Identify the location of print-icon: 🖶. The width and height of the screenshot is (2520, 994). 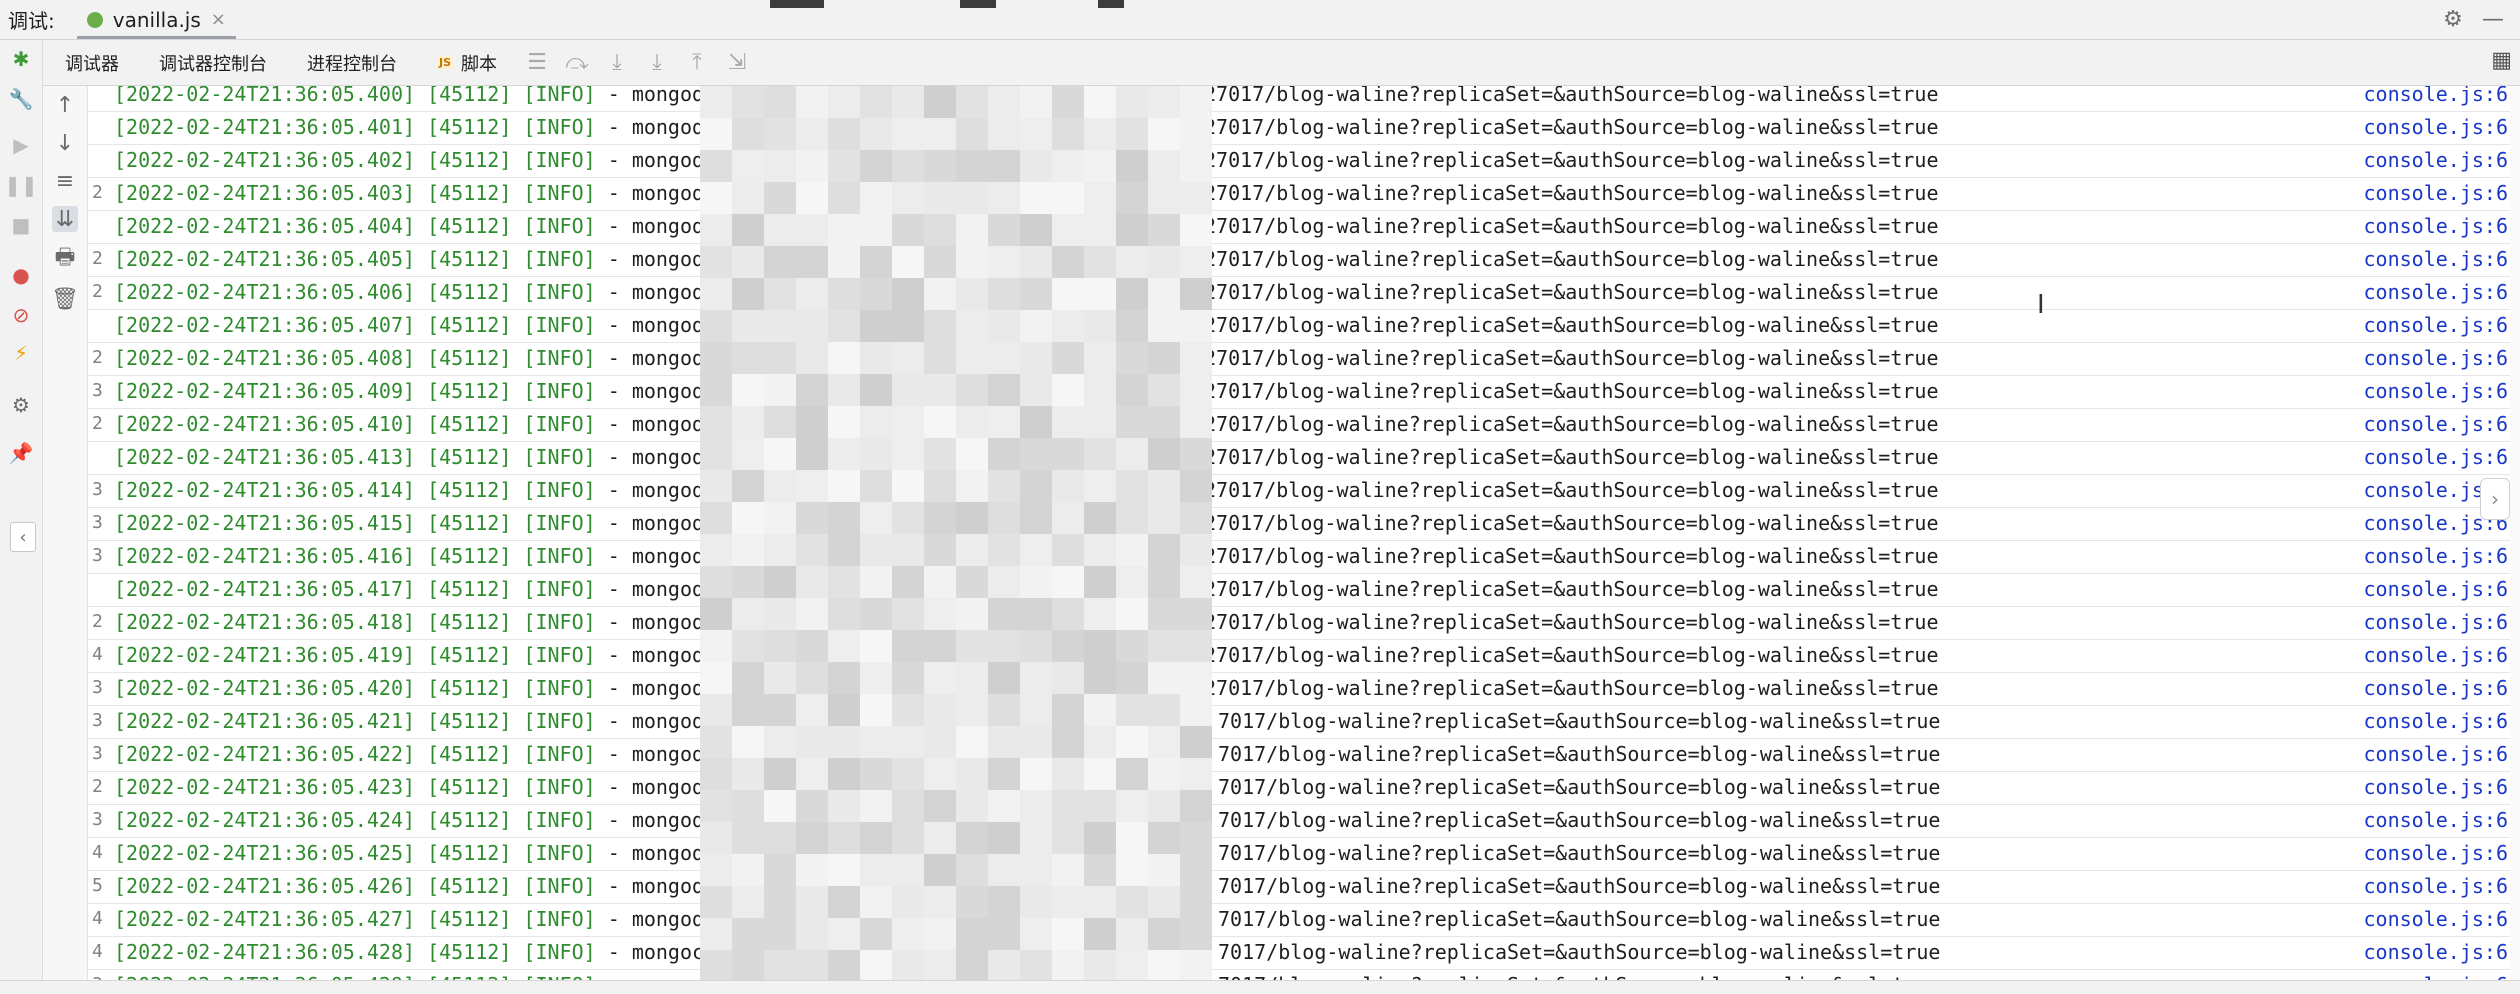
(65, 258).